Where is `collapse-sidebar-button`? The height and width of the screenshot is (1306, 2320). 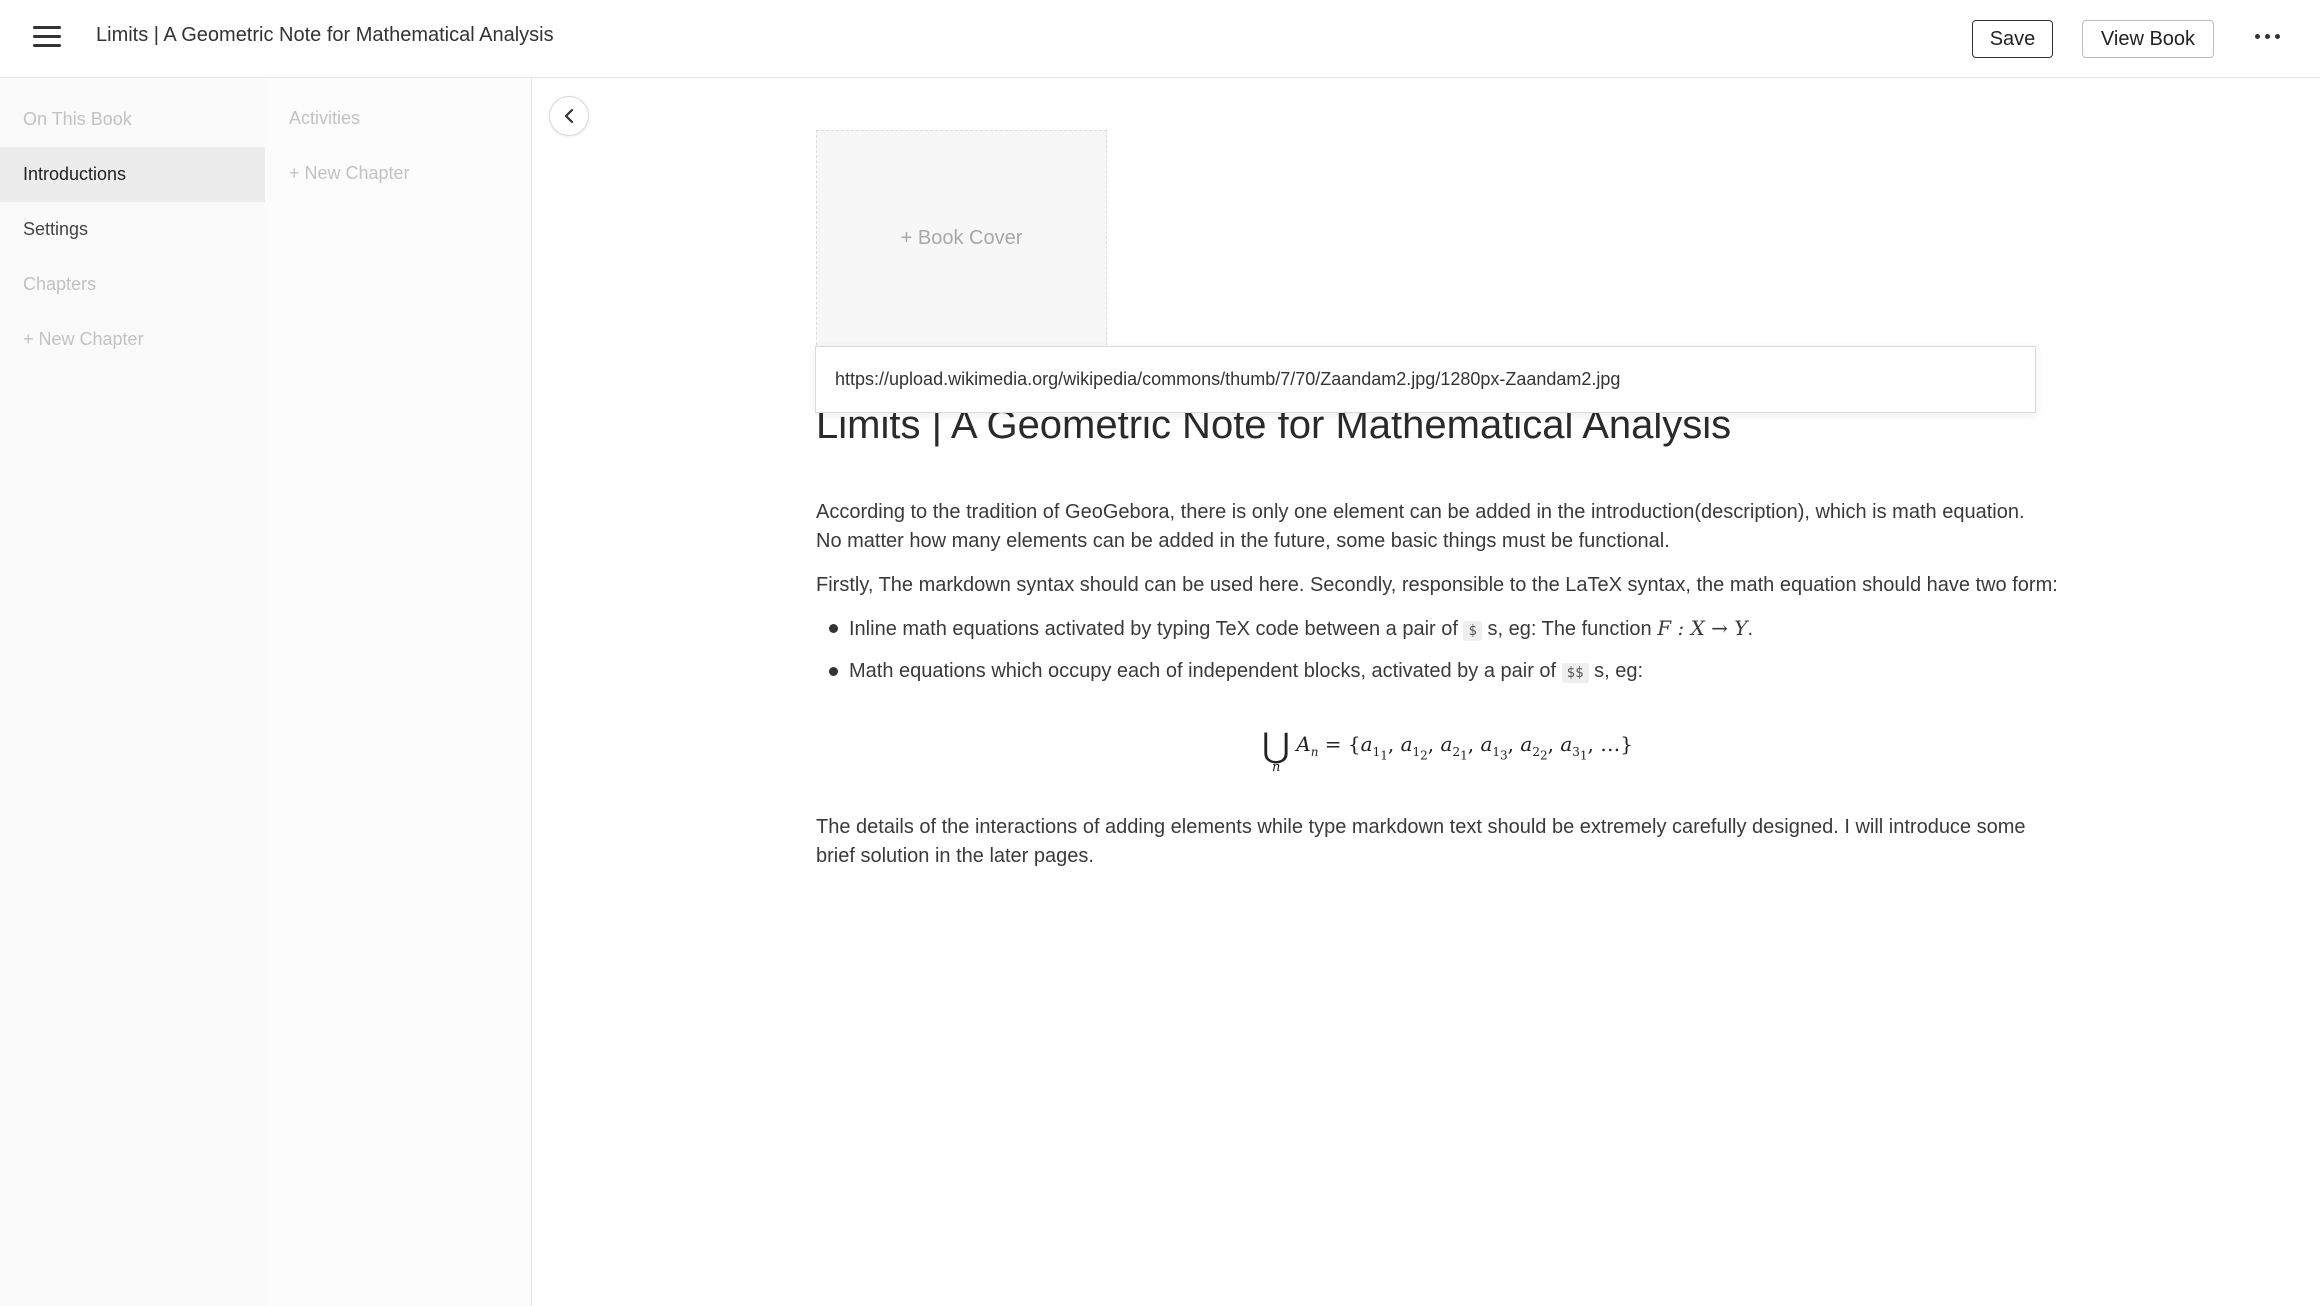
collapse-sidebar-button is located at coordinates (569, 116).